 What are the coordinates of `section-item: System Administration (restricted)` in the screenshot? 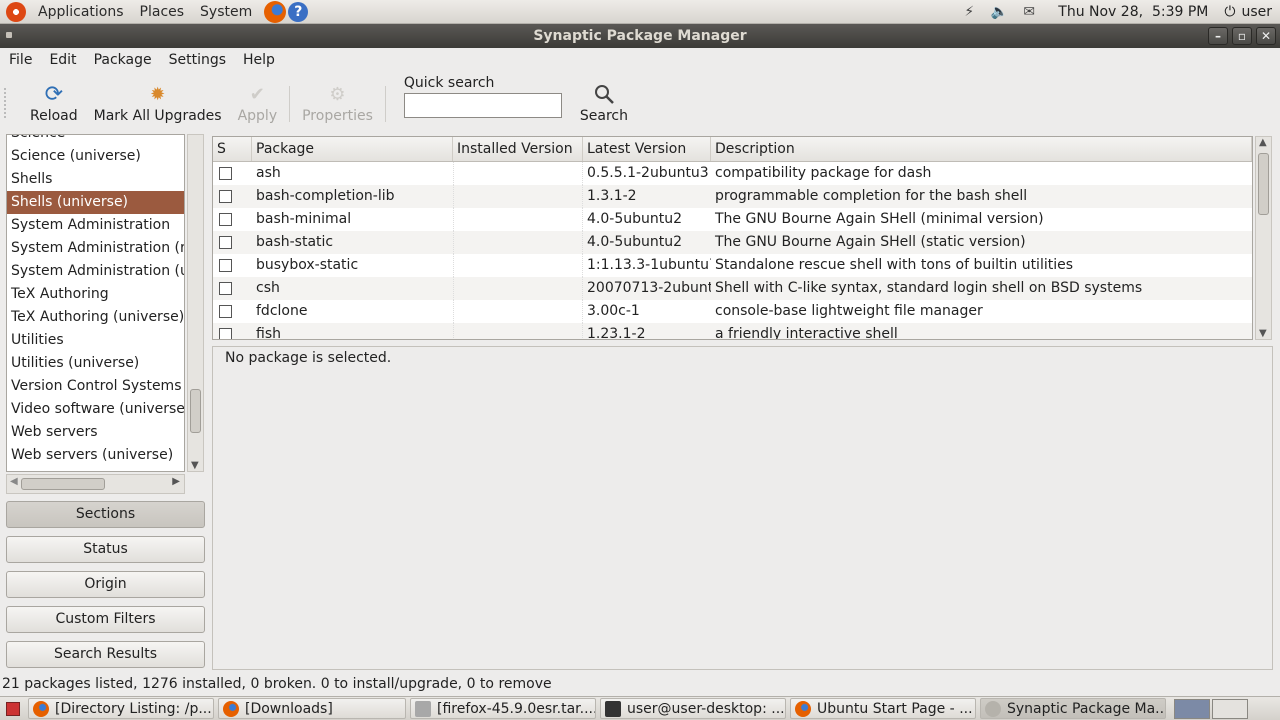 It's located at (95, 248).